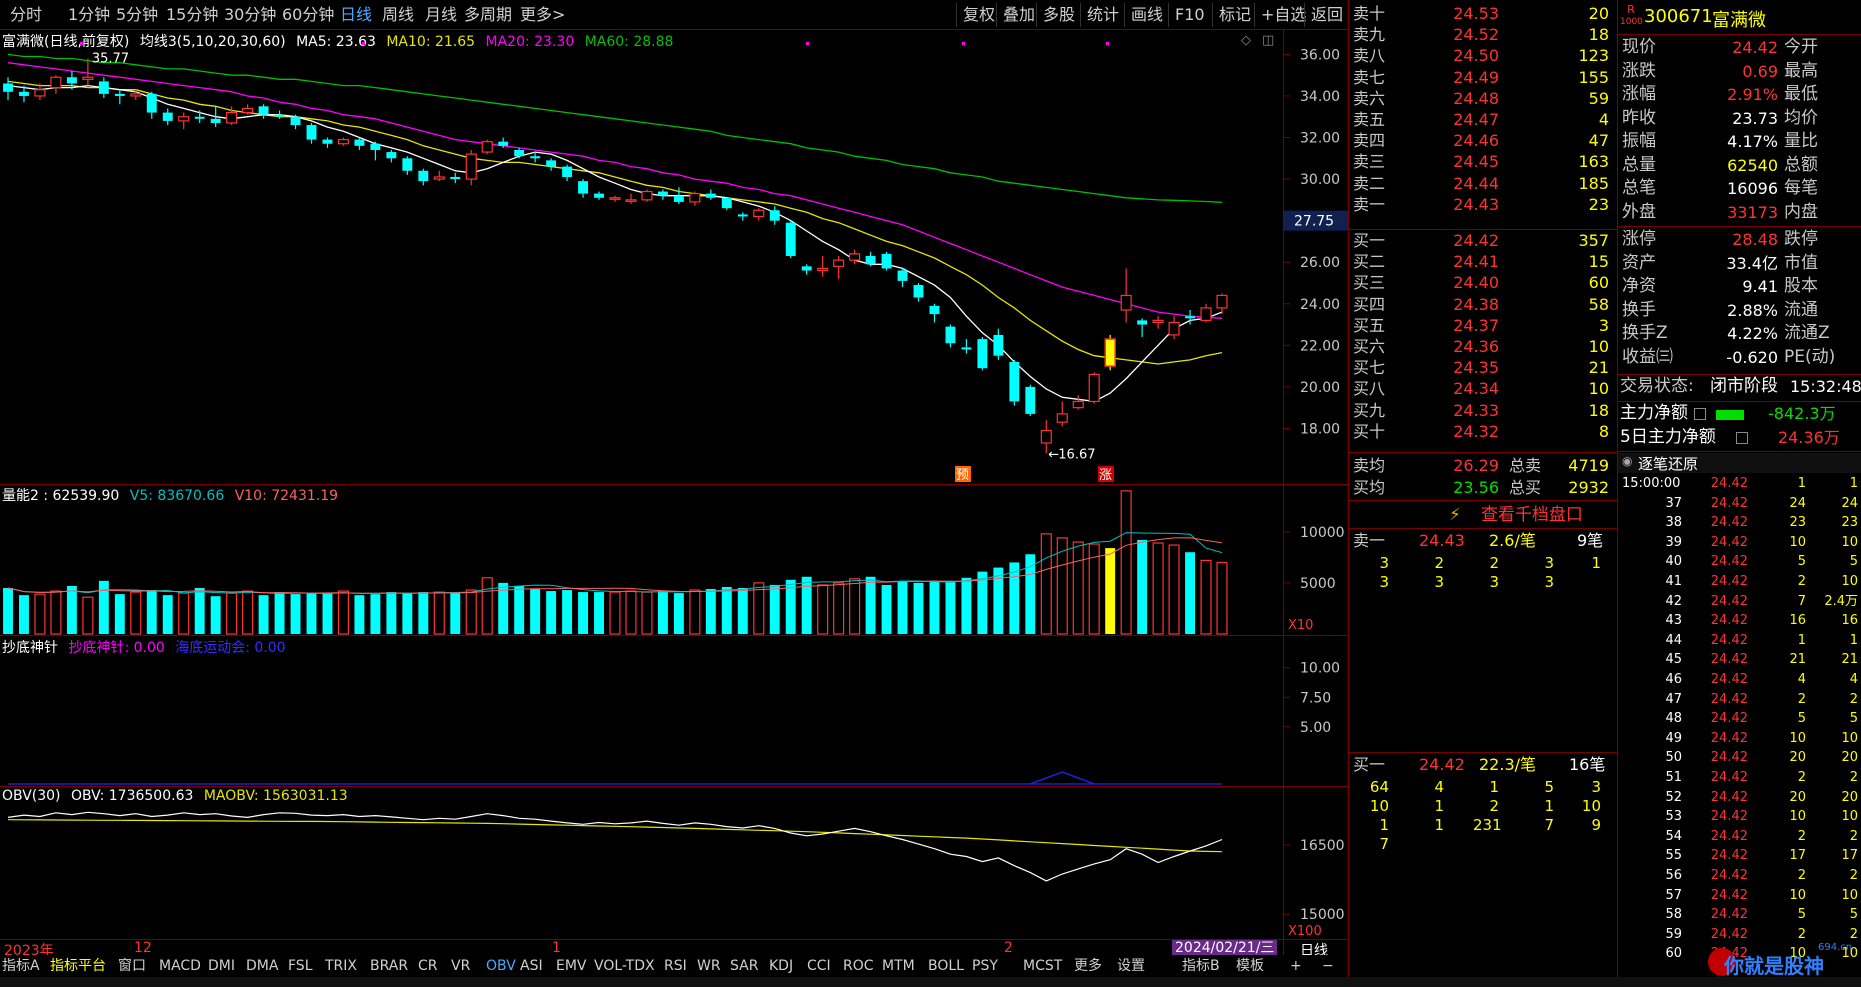  Describe the element at coordinates (1102, 15) in the screenshot. I see `statistics-button: 统计` at that location.